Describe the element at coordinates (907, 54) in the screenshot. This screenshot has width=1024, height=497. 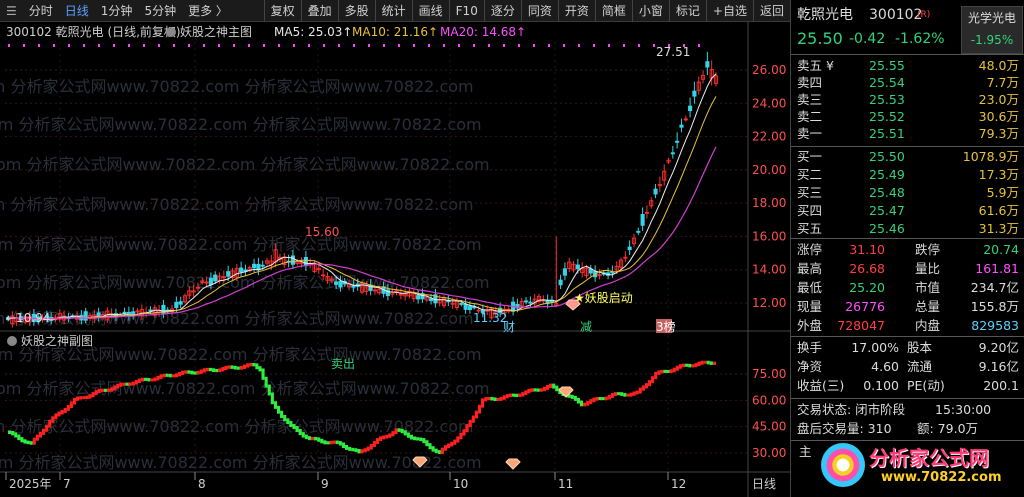
I see `divider` at that location.